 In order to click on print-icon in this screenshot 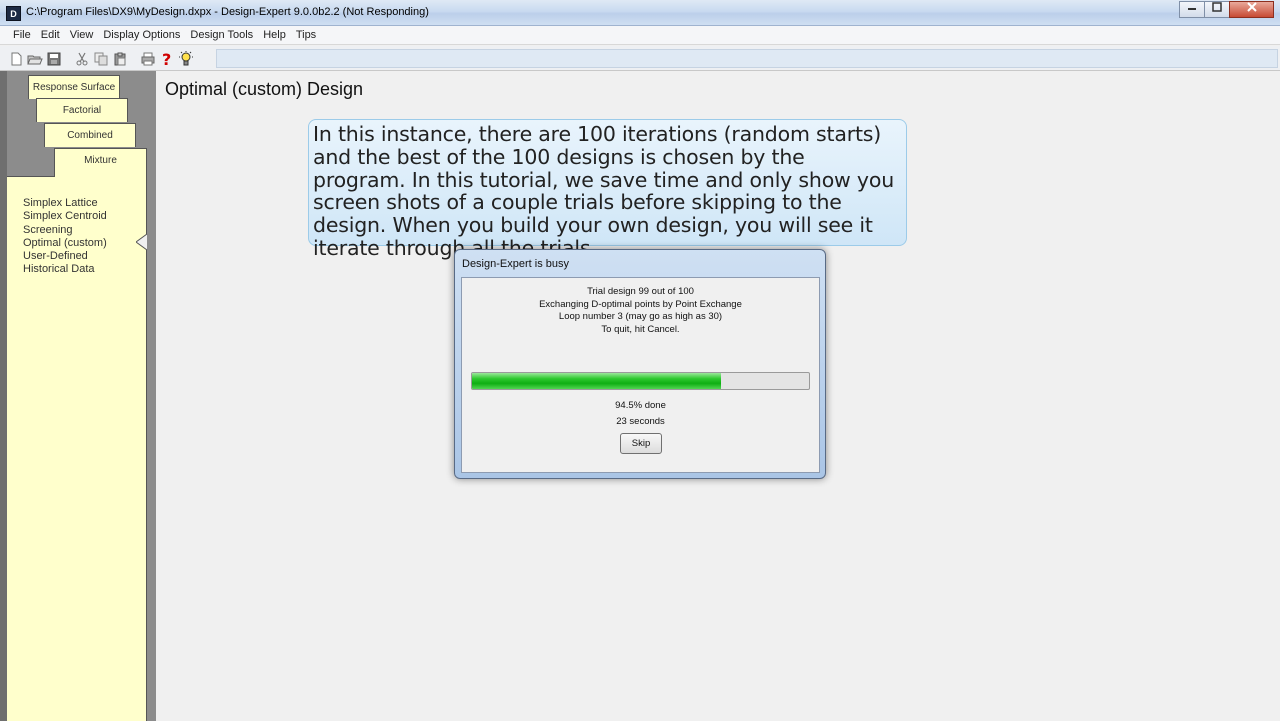, I will do `click(148, 58)`.